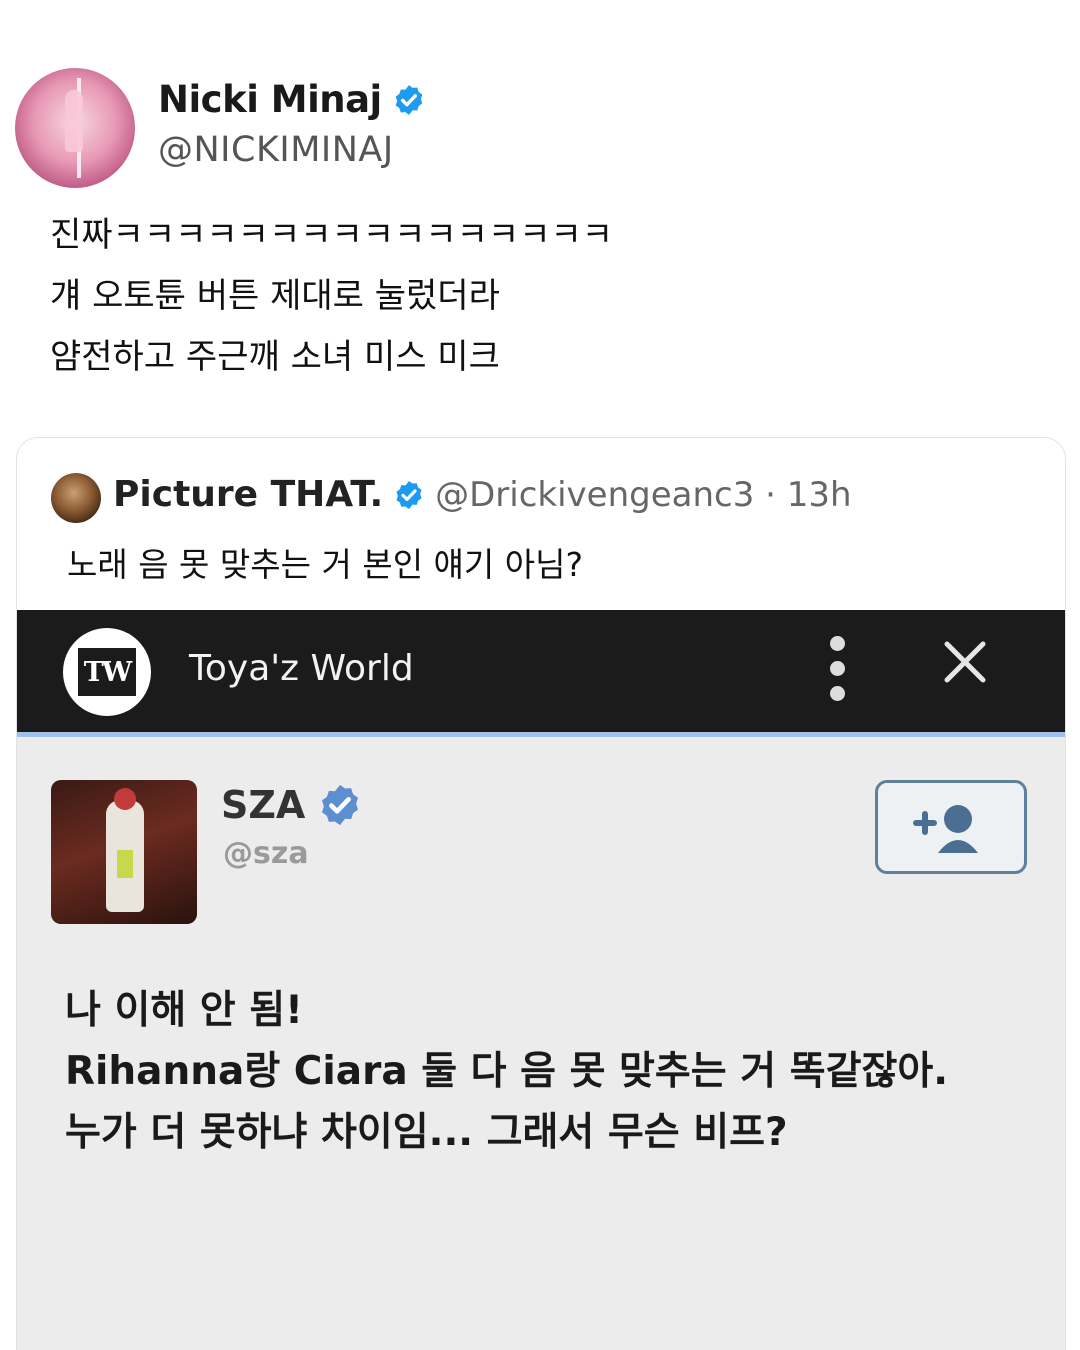 This screenshot has height=1350, width=1080. Describe the element at coordinates (275, 357) in the screenshot. I see `tweet-line: 얌전하고 주근깨 소녀 미스 미크` at that location.